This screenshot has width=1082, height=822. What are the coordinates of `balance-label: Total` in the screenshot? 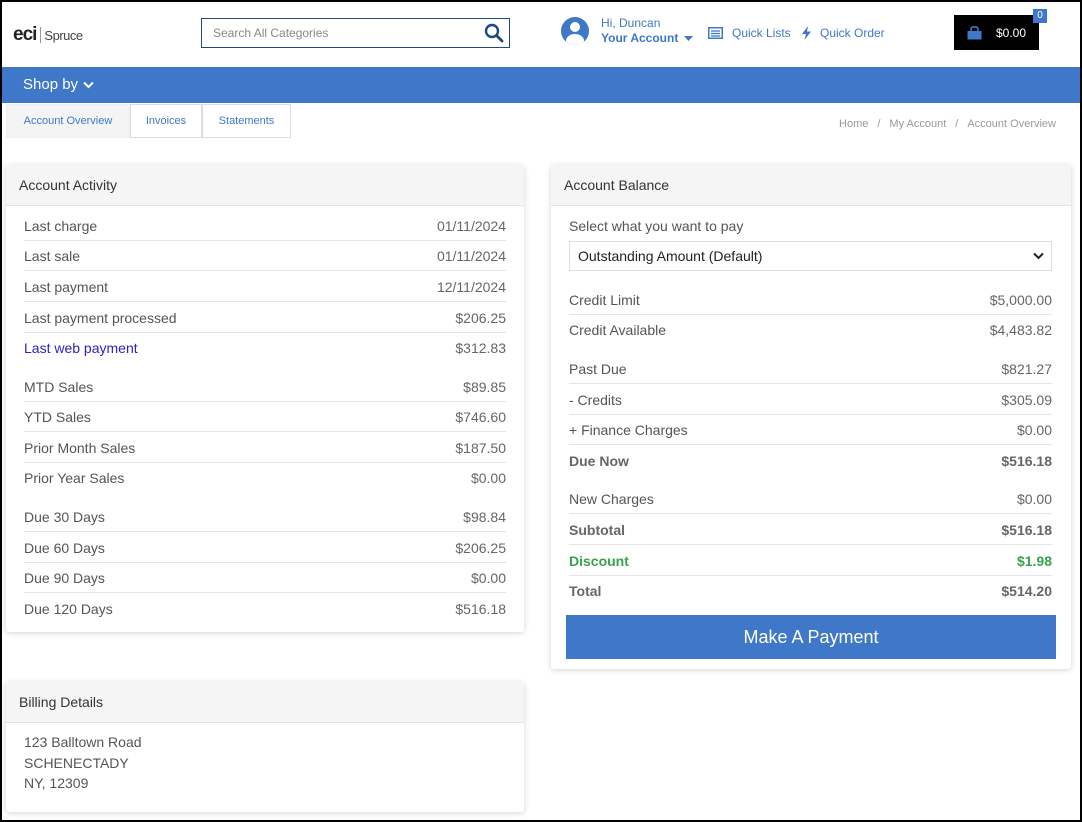 It's located at (585, 591).